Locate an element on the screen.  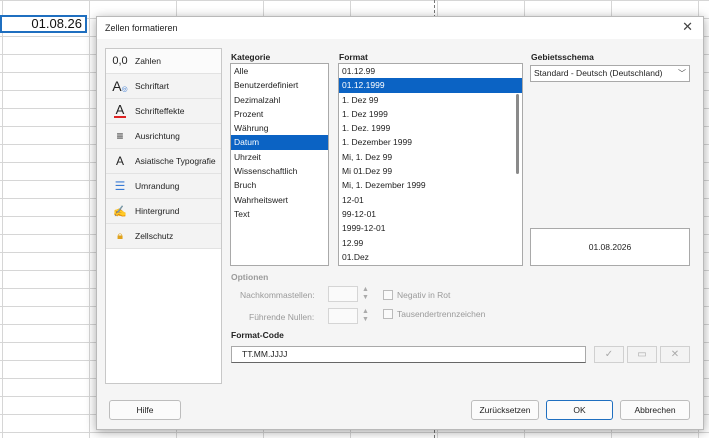
nav-item-asiatische-typografie: A Asiatische Typografie is located at coordinates (163, 161).